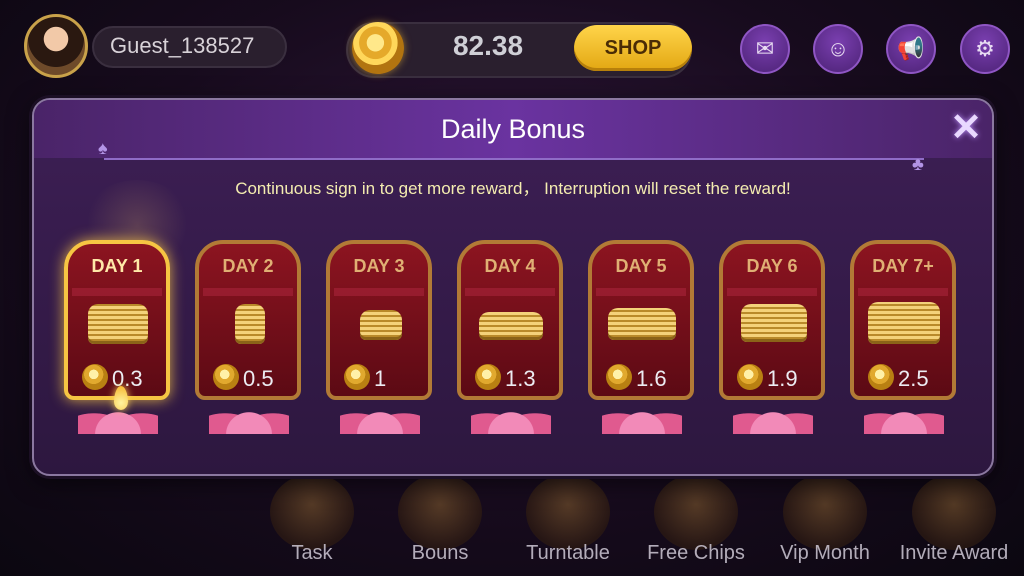  What do you see at coordinates (825, 512) in the screenshot?
I see `crown-icon` at bounding box center [825, 512].